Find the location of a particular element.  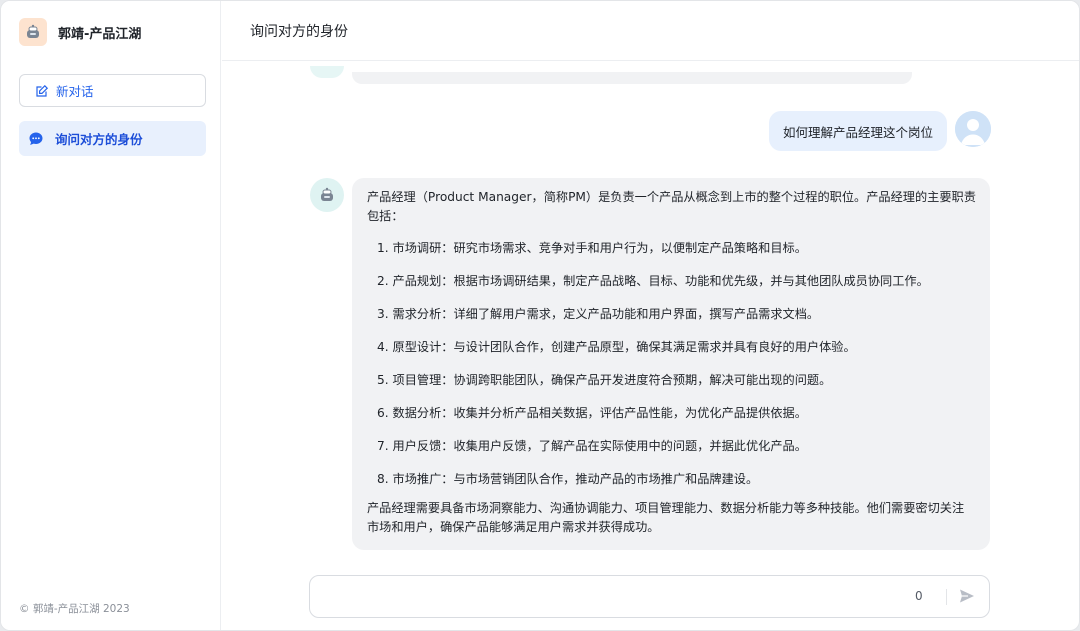

list-item: 7. 用户反馈：收集用户反馈，了解产品在实际使用中的问题，并据此优化产品。 is located at coordinates (592, 446).